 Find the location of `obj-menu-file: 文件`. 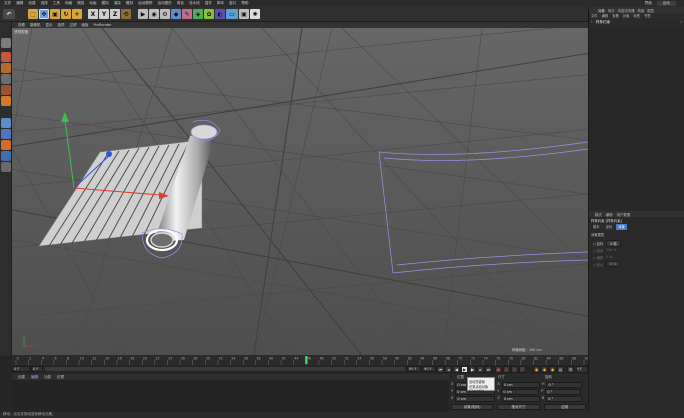

obj-menu-file: 文件 is located at coordinates (594, 15).